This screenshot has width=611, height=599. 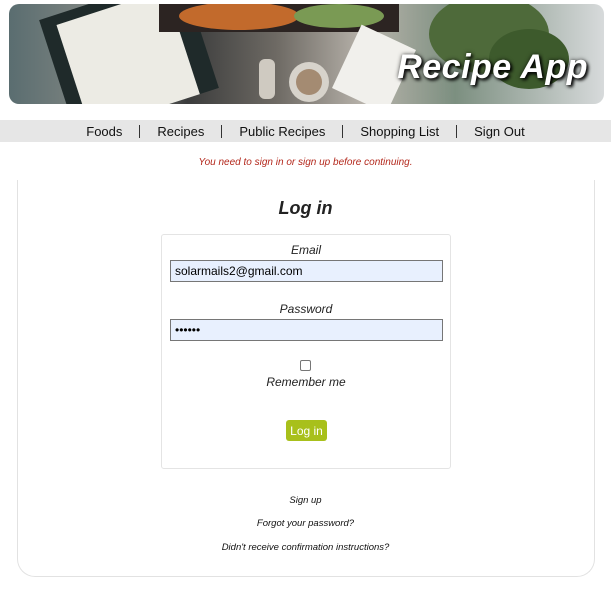 I want to click on nav-shopping-list: Shopping List, so click(x=400, y=131).